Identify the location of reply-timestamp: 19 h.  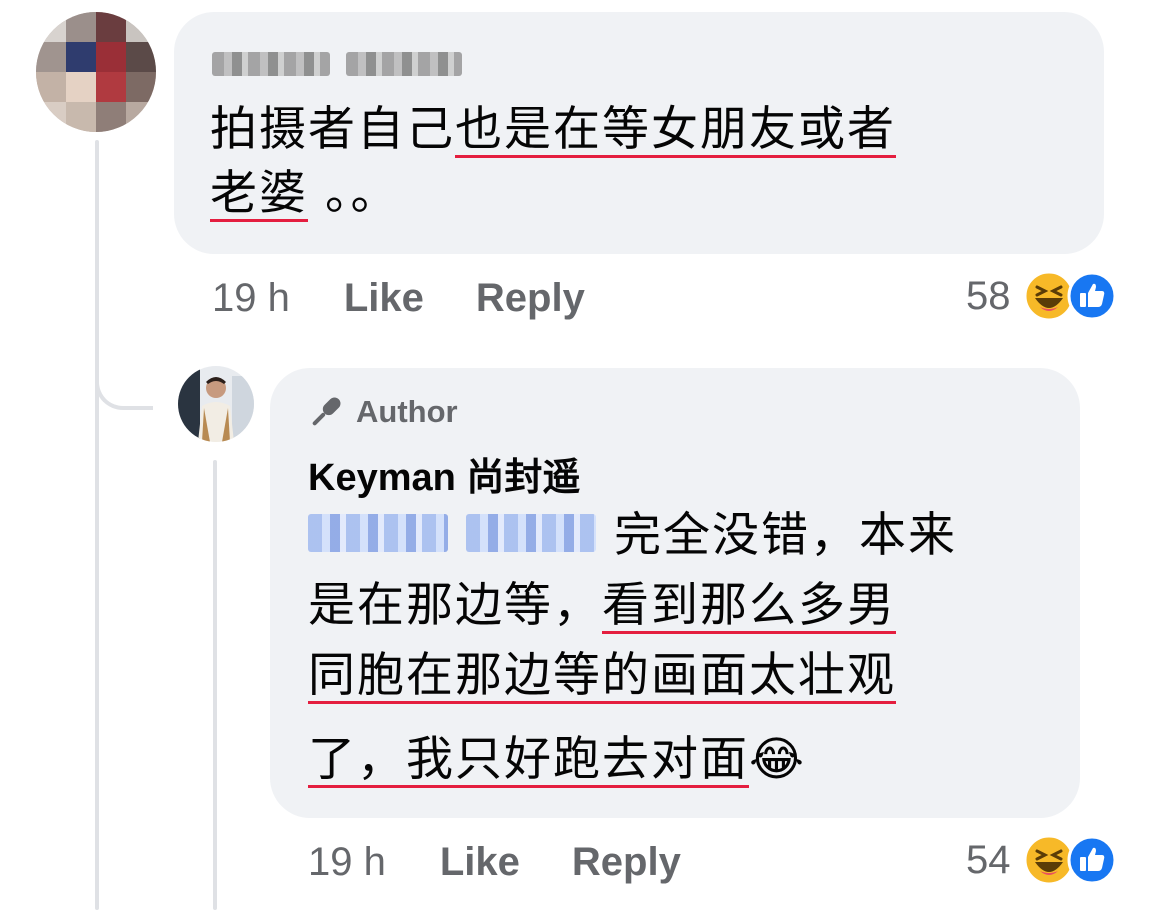
(347, 862).